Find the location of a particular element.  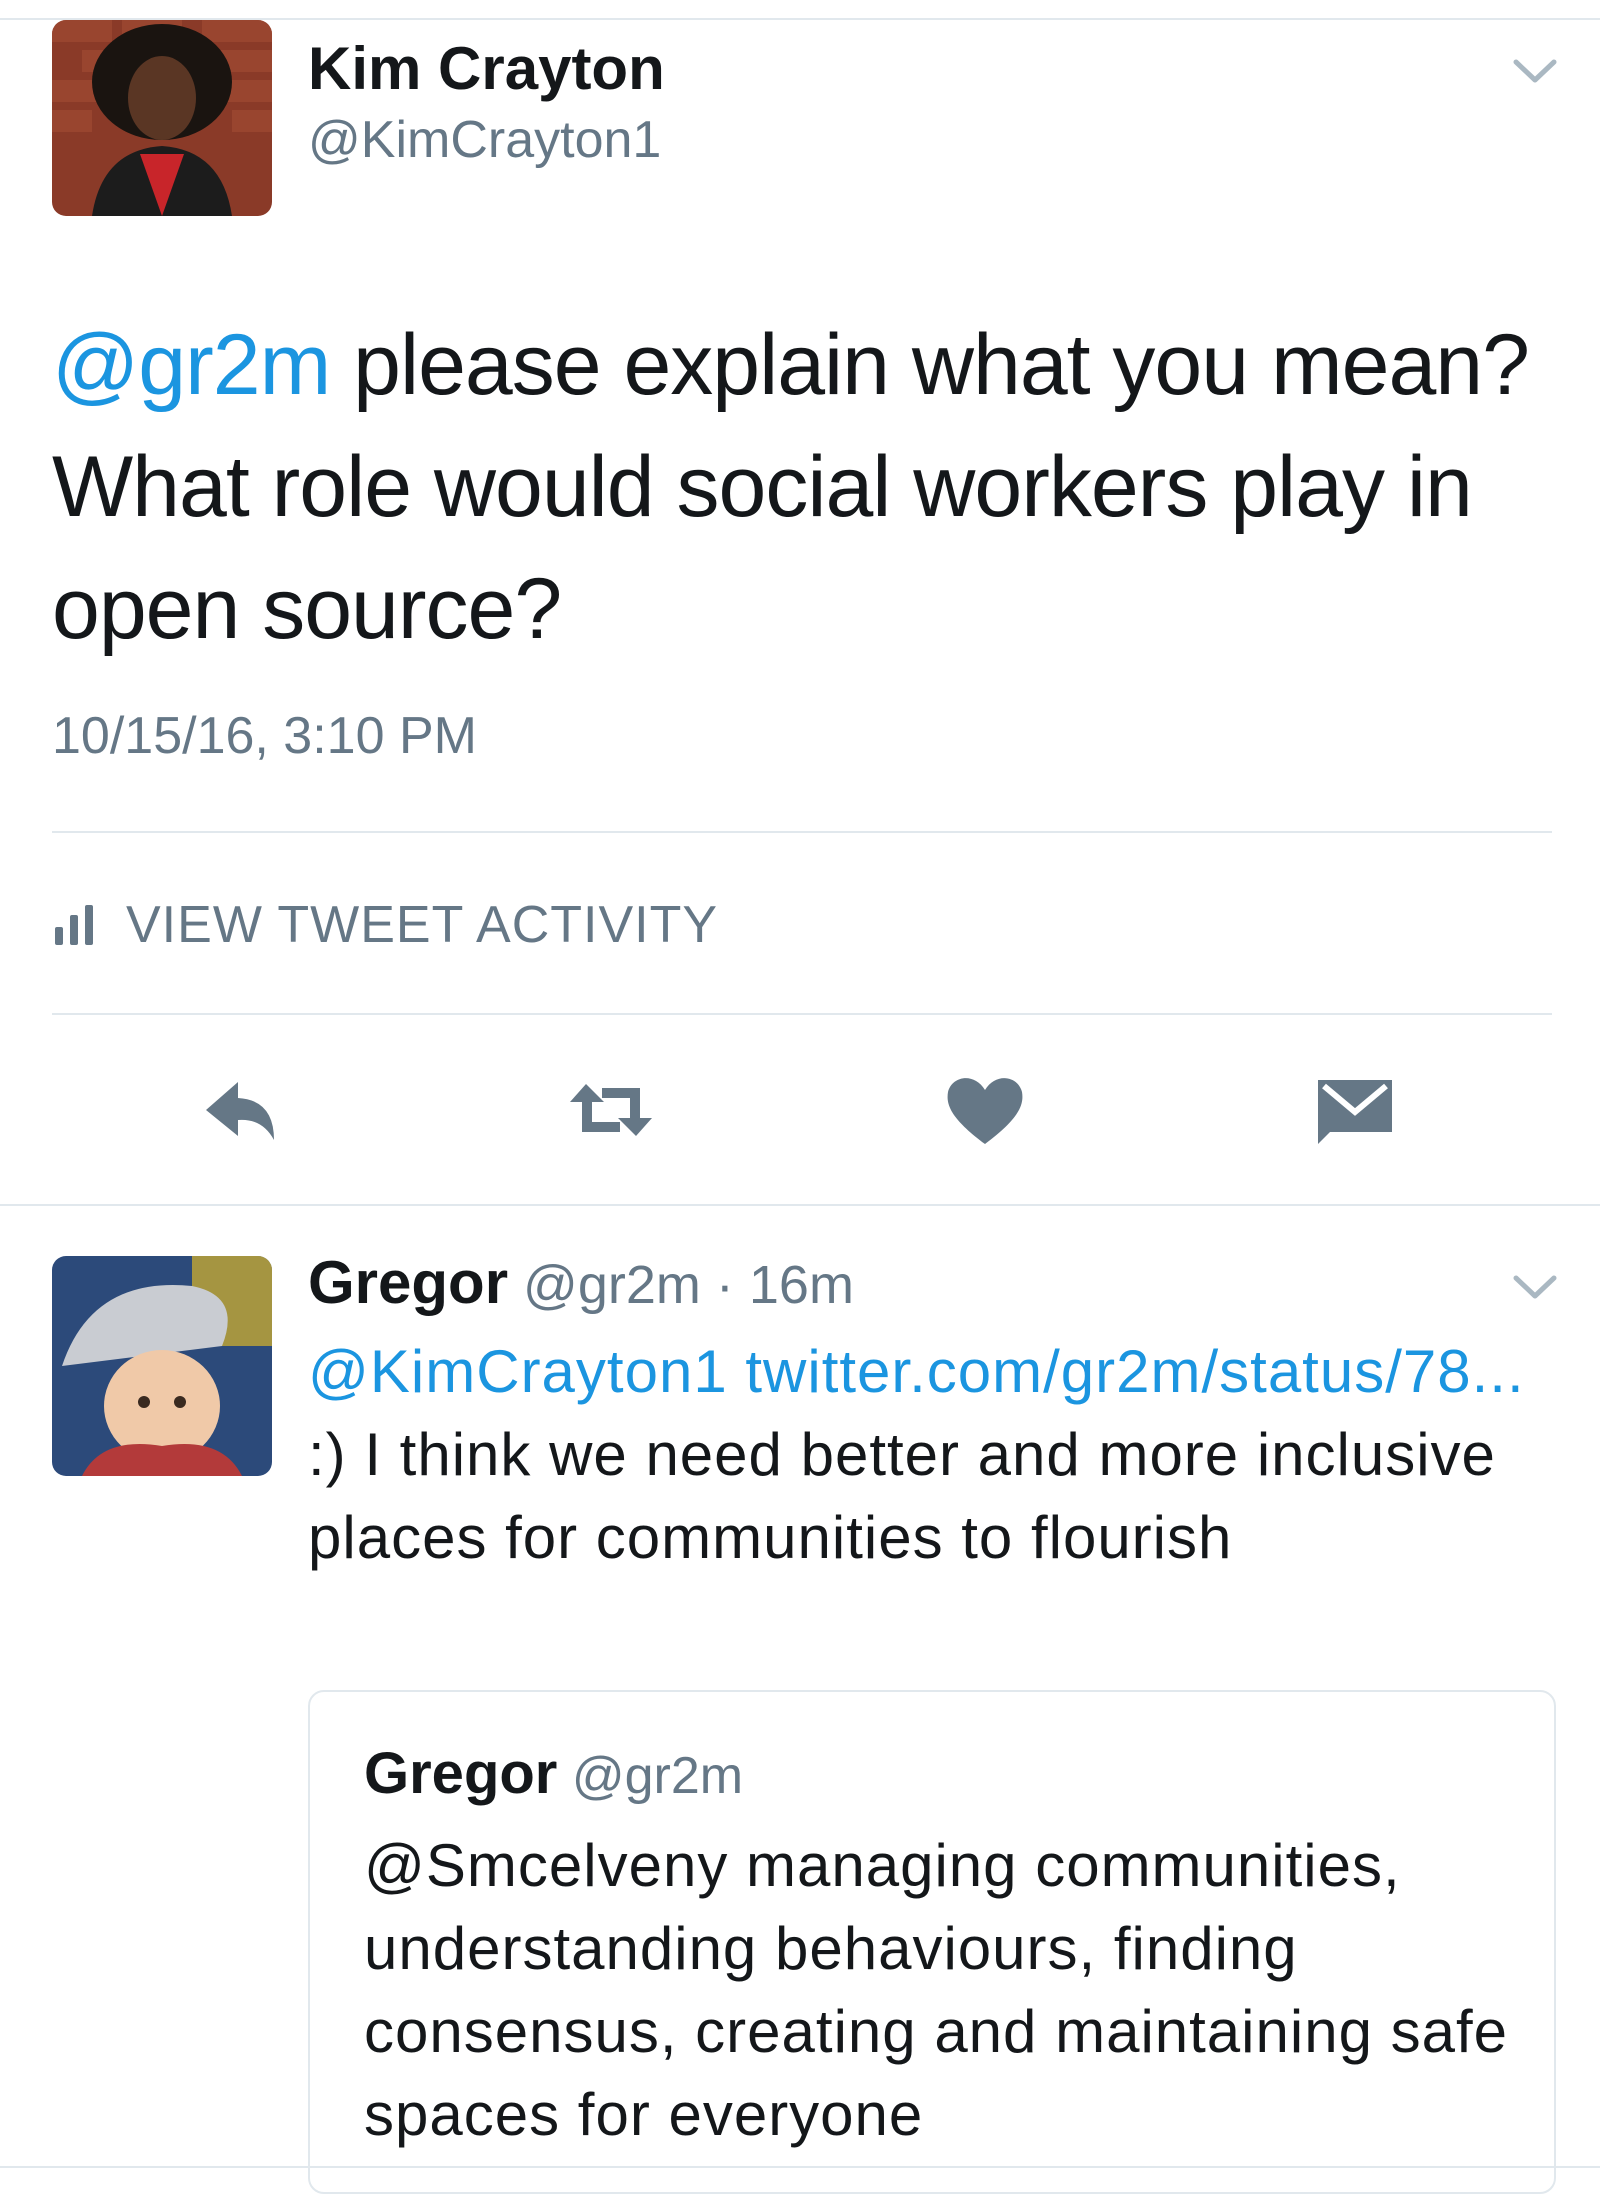

activity-label: VIEW TWEET ACTIVITY is located at coordinates (422, 925).